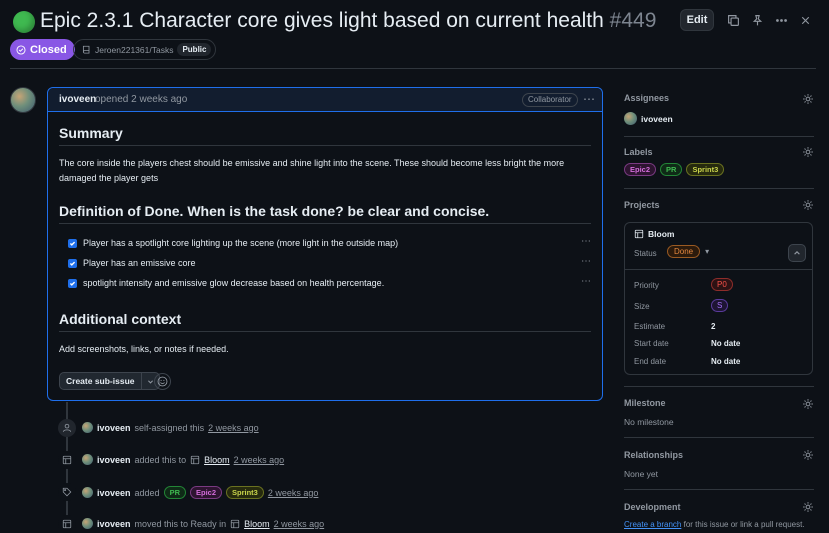 The width and height of the screenshot is (829, 533). I want to click on field-key: Size, so click(642, 306).